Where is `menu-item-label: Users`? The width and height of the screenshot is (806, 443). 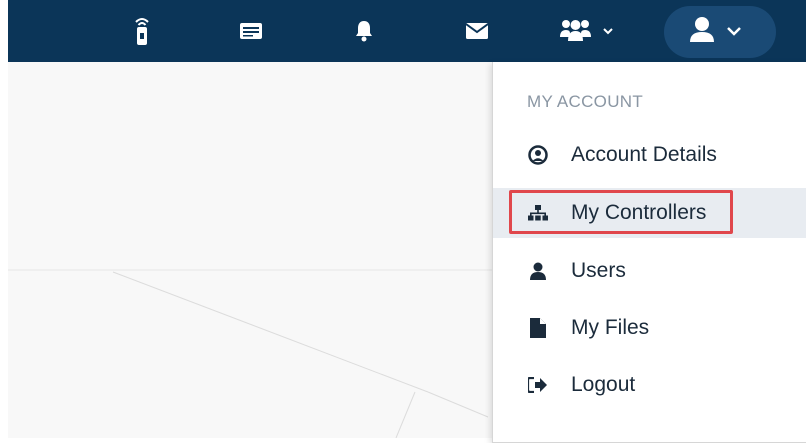 menu-item-label: Users is located at coordinates (598, 270).